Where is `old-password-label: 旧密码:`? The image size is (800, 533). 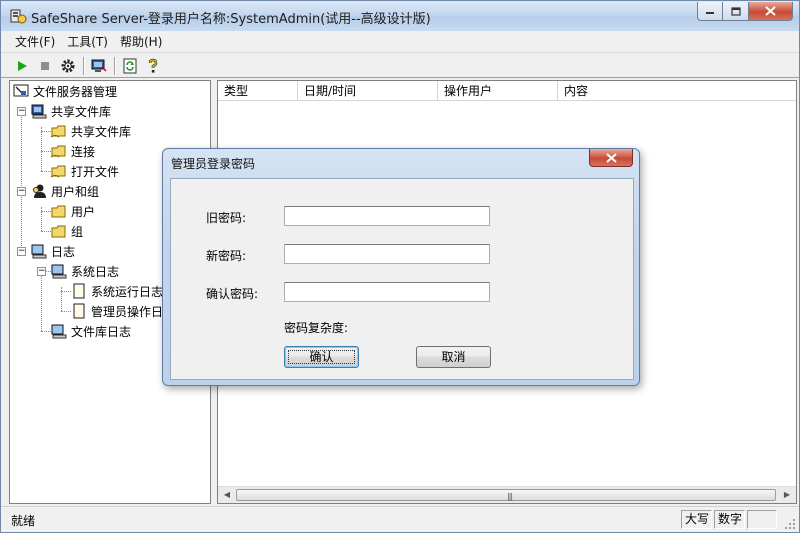 old-password-label: 旧密码: is located at coordinates (226, 218).